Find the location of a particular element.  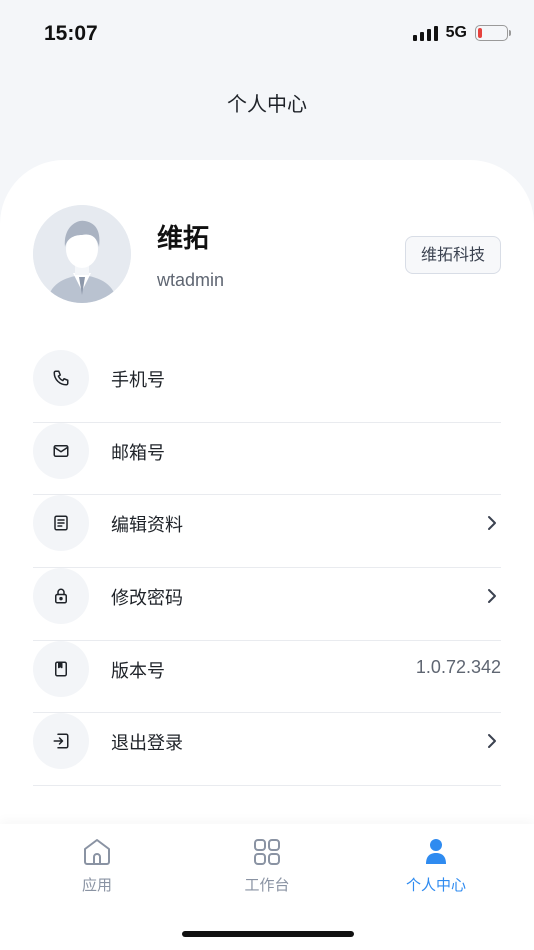

menu-item-label: 版本号 is located at coordinates (138, 671).